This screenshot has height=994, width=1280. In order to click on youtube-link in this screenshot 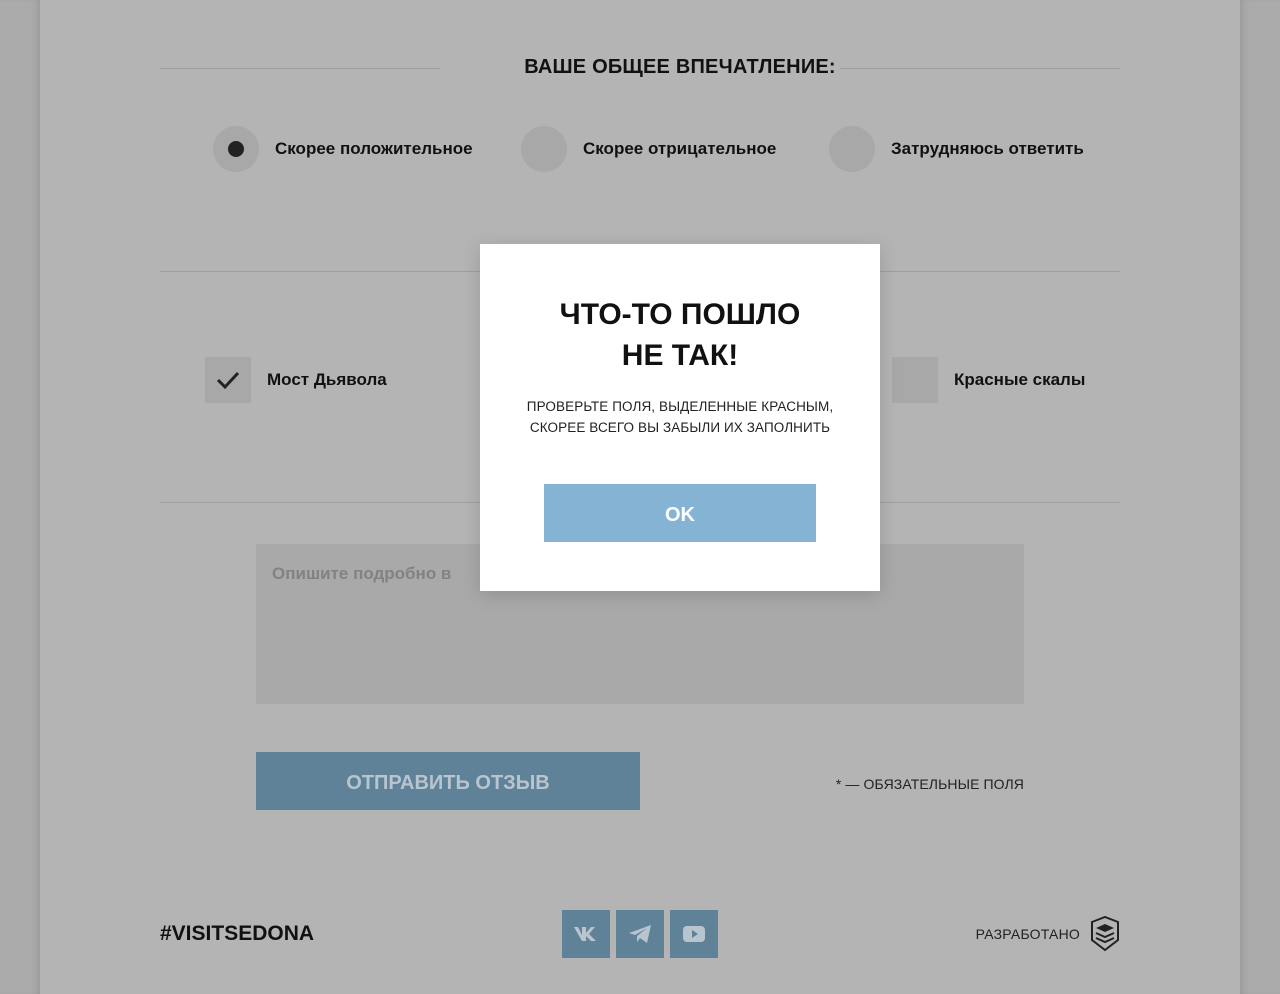, I will do `click(694, 934)`.